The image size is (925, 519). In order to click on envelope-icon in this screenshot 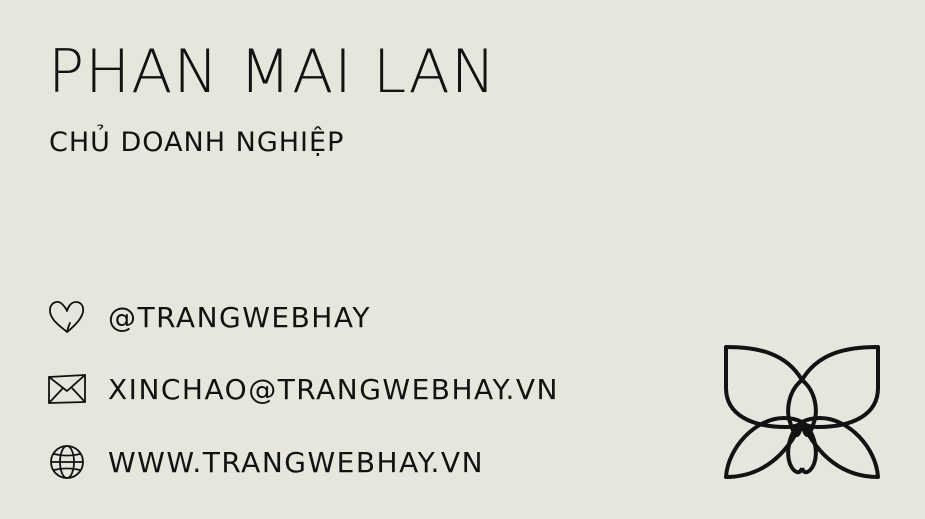, I will do `click(68, 389)`.